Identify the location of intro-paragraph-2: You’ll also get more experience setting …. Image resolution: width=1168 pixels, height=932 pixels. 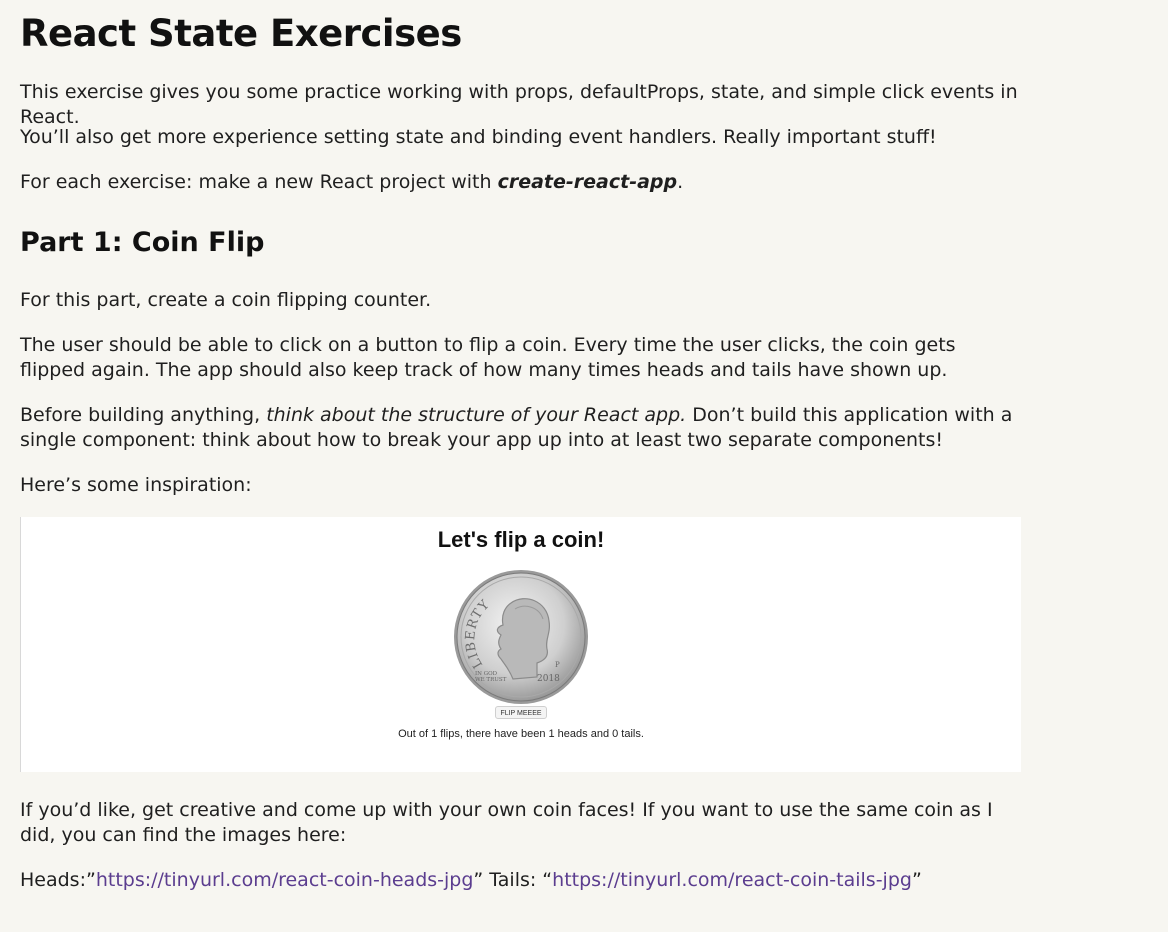
(478, 137).